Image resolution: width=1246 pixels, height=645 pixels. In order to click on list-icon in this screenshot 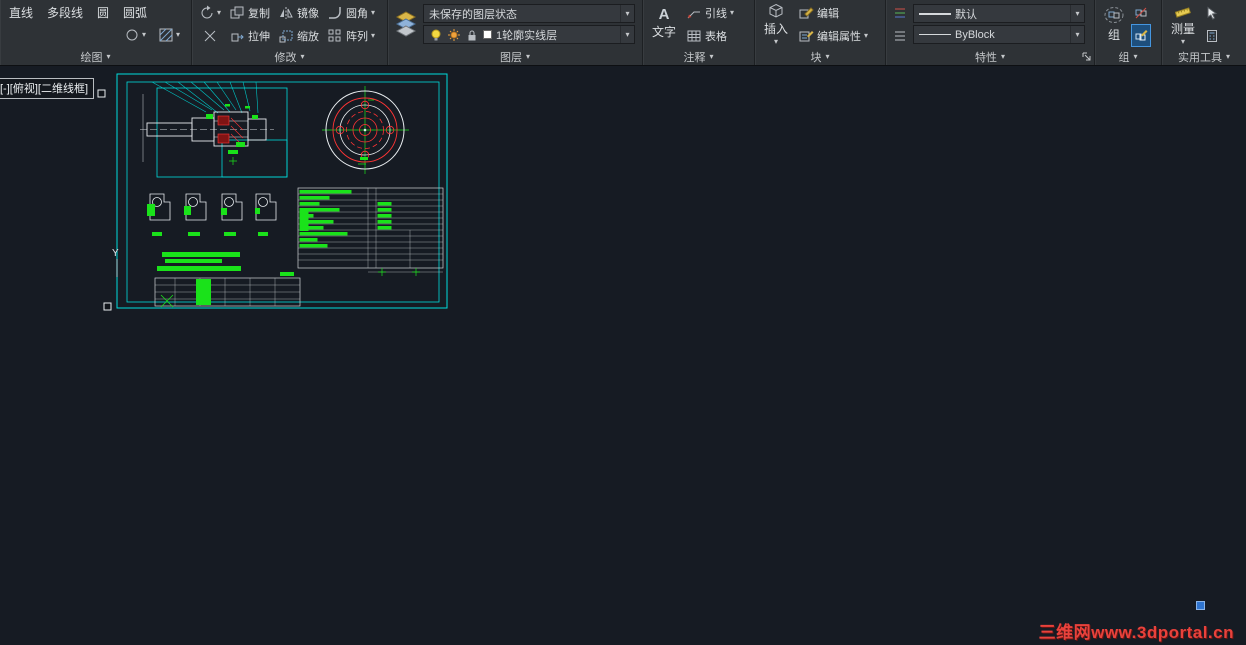, I will do `click(900, 35)`.